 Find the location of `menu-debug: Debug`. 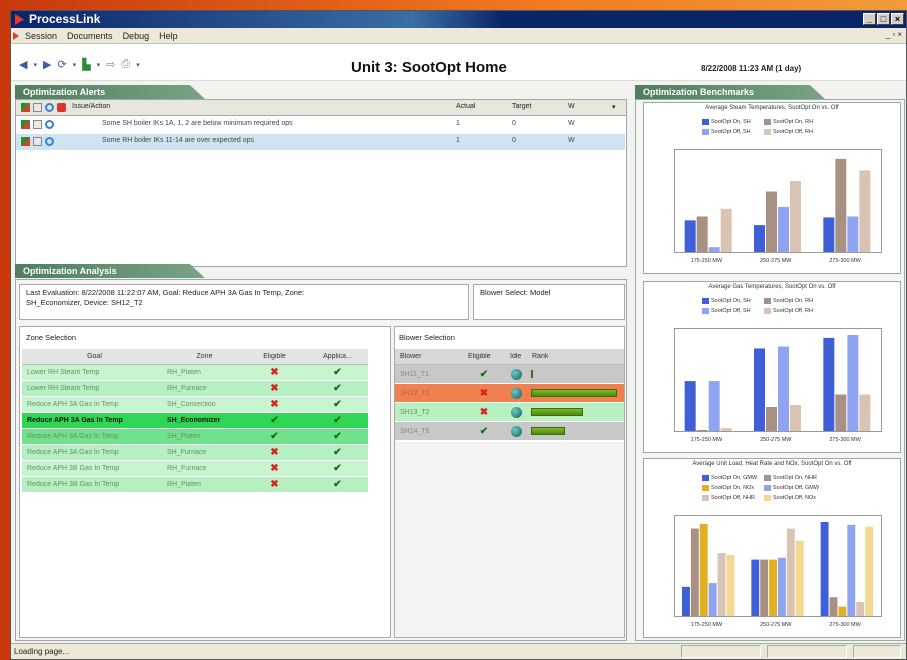

menu-debug: Debug is located at coordinates (136, 36).